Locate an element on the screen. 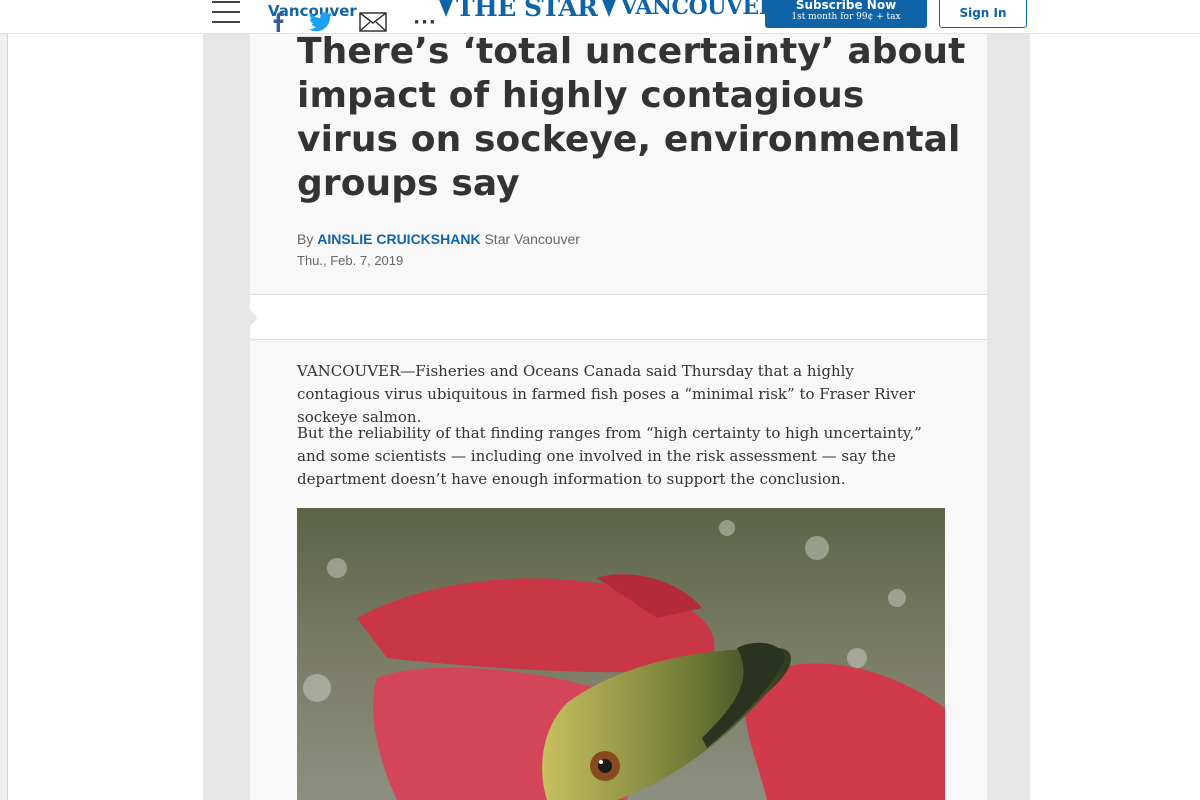  share-bar is located at coordinates (618, 317).